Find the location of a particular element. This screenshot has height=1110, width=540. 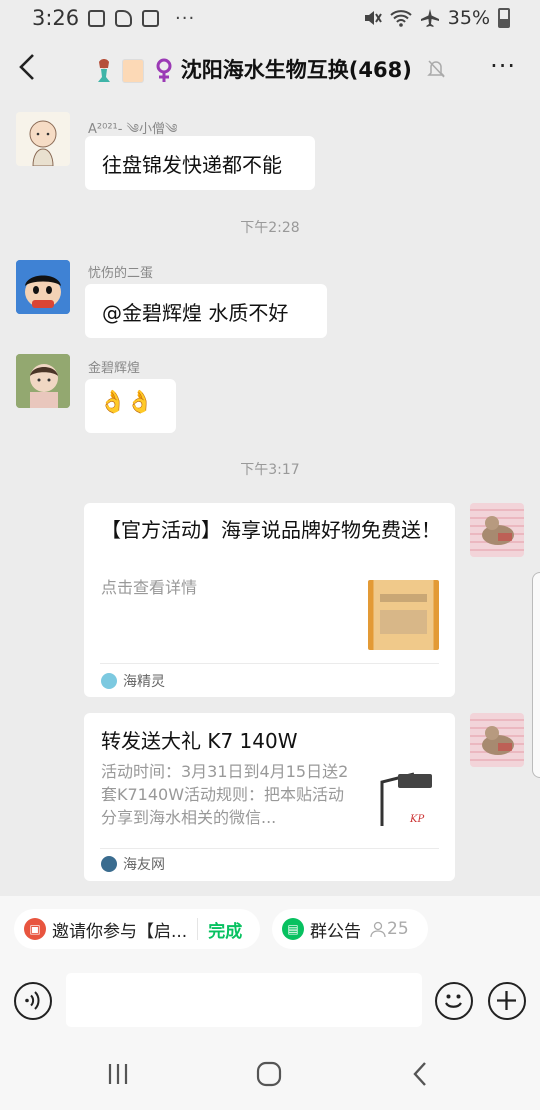

person-count-icon is located at coordinates (378, 929).